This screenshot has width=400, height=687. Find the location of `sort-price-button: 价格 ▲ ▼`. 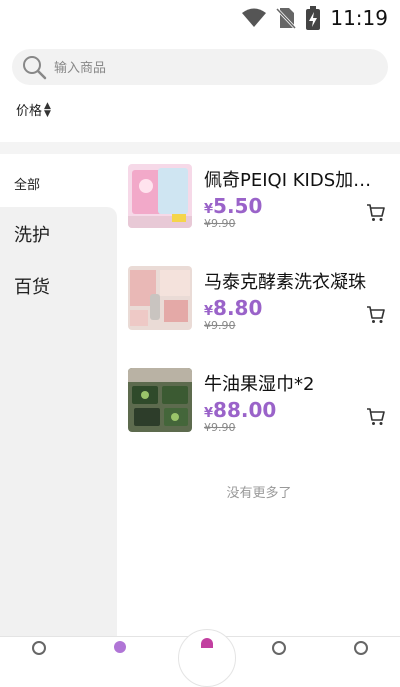

sort-price-button: 价格 ▲ ▼ is located at coordinates (33, 109).